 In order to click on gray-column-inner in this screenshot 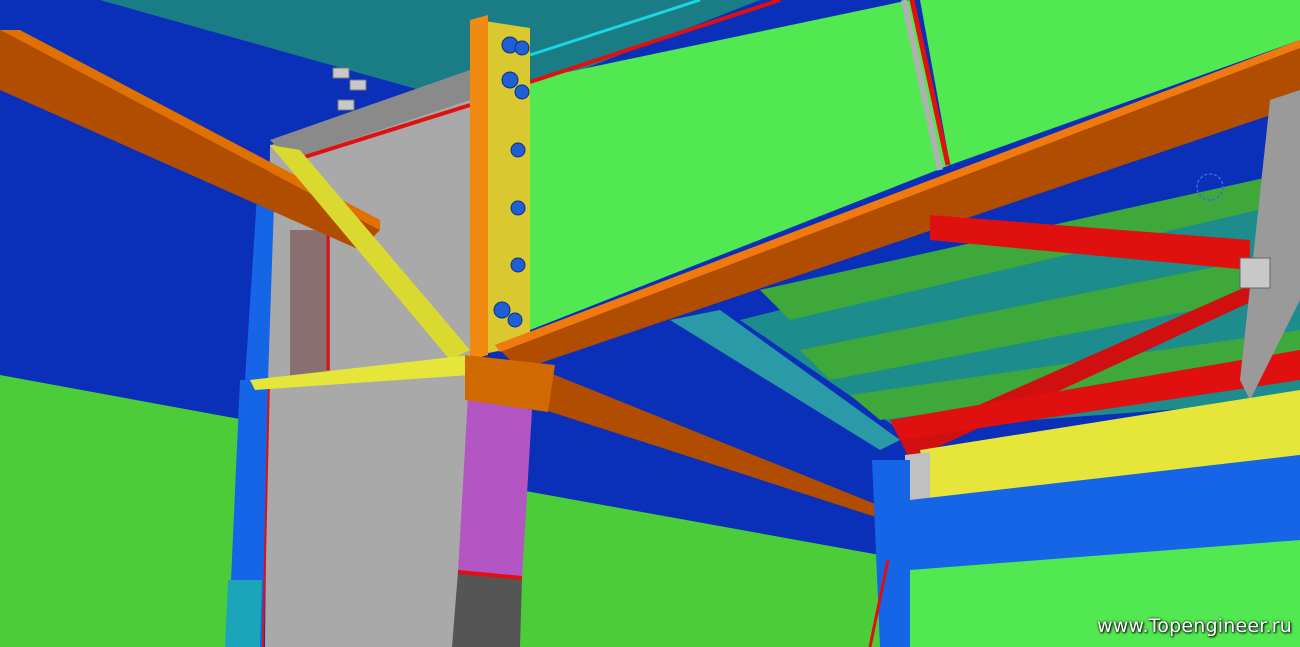, I will do `click(310, 305)`.